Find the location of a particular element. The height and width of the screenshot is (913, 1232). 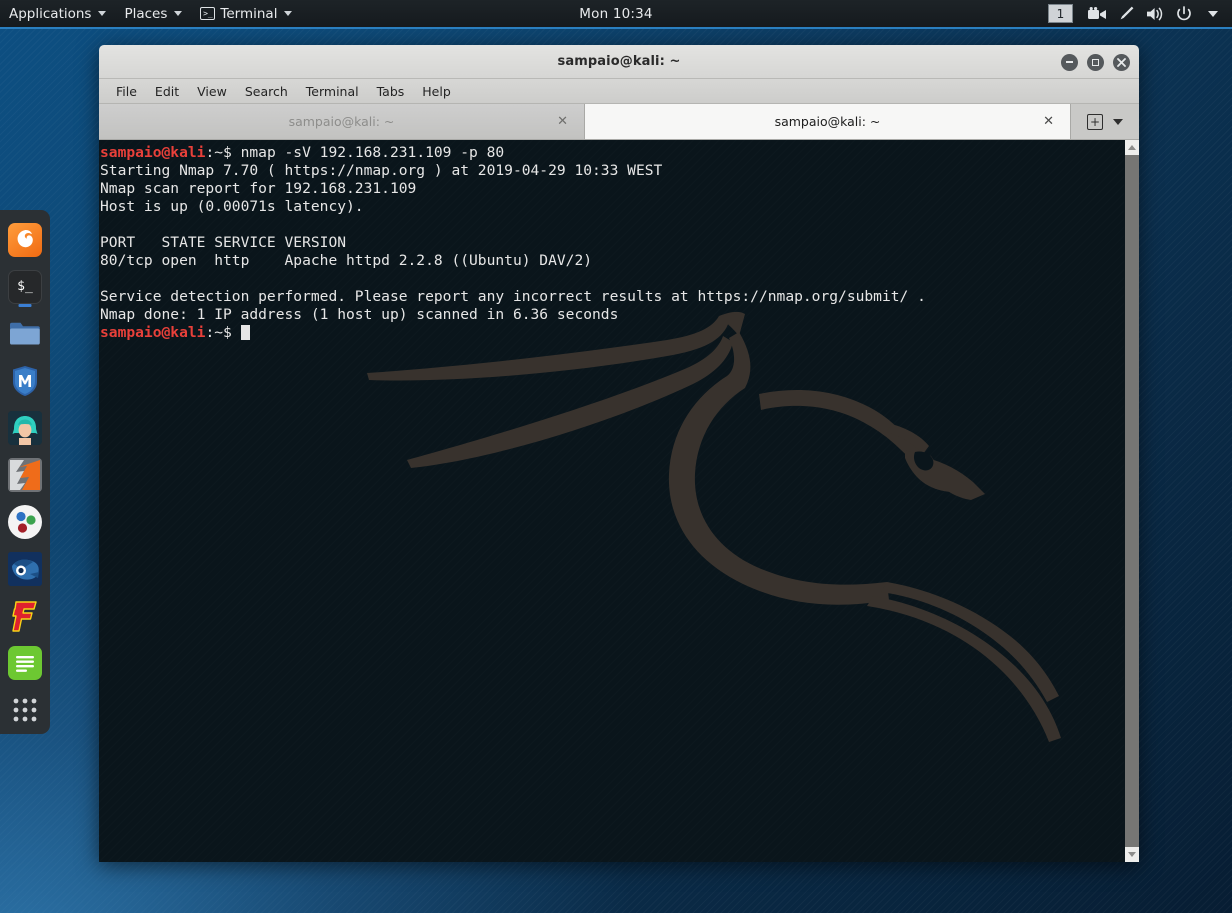

panel-tray: 1 is located at coordinates (1137, 13).